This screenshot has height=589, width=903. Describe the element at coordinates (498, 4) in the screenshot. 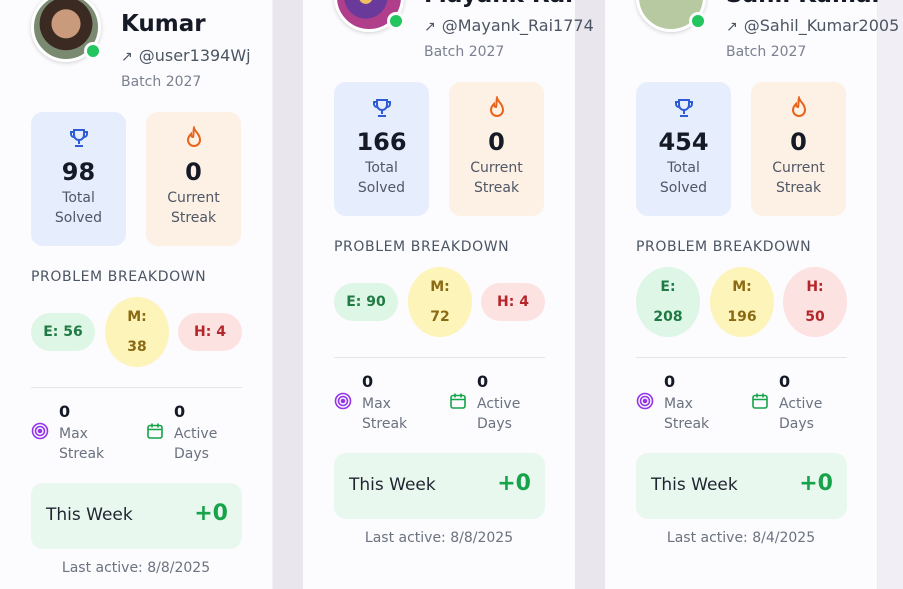

I see `student-name: Mayank Rai` at that location.